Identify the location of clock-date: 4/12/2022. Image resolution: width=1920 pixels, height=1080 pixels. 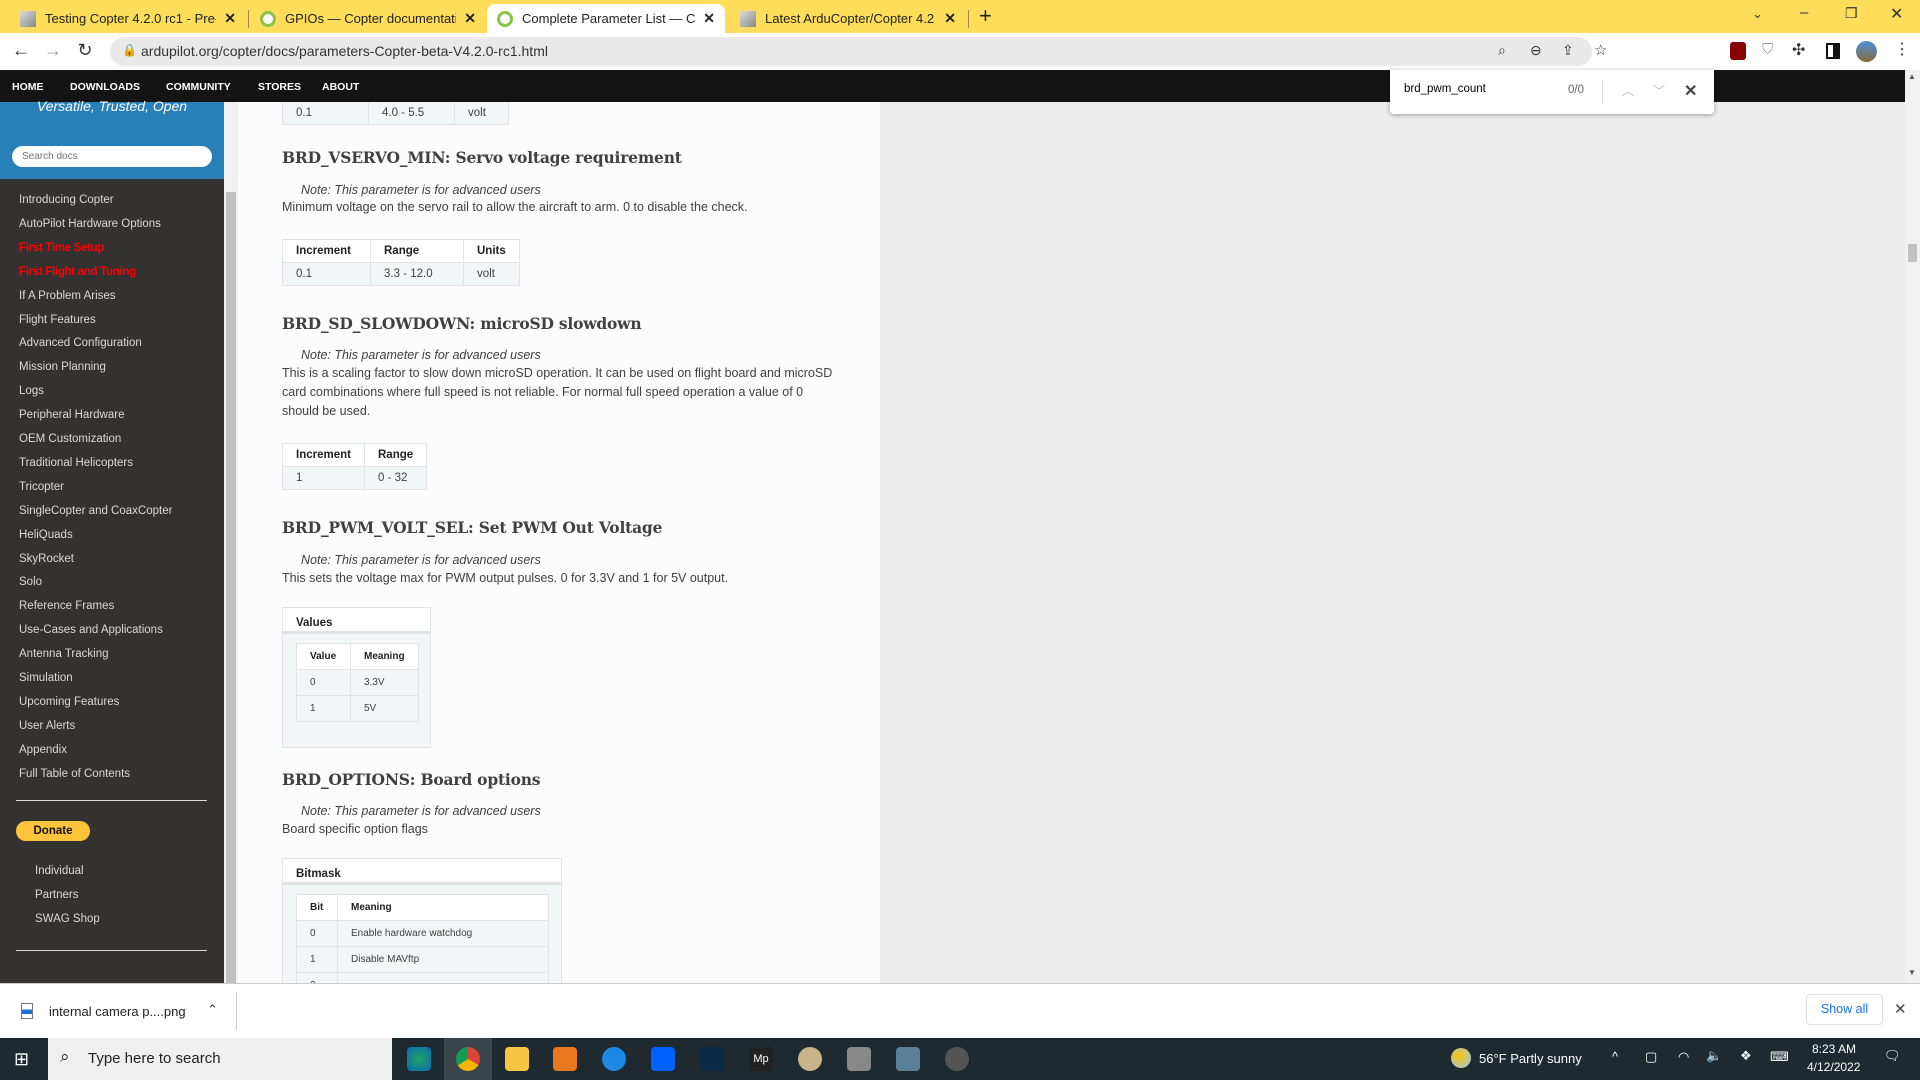
(1833, 1067).